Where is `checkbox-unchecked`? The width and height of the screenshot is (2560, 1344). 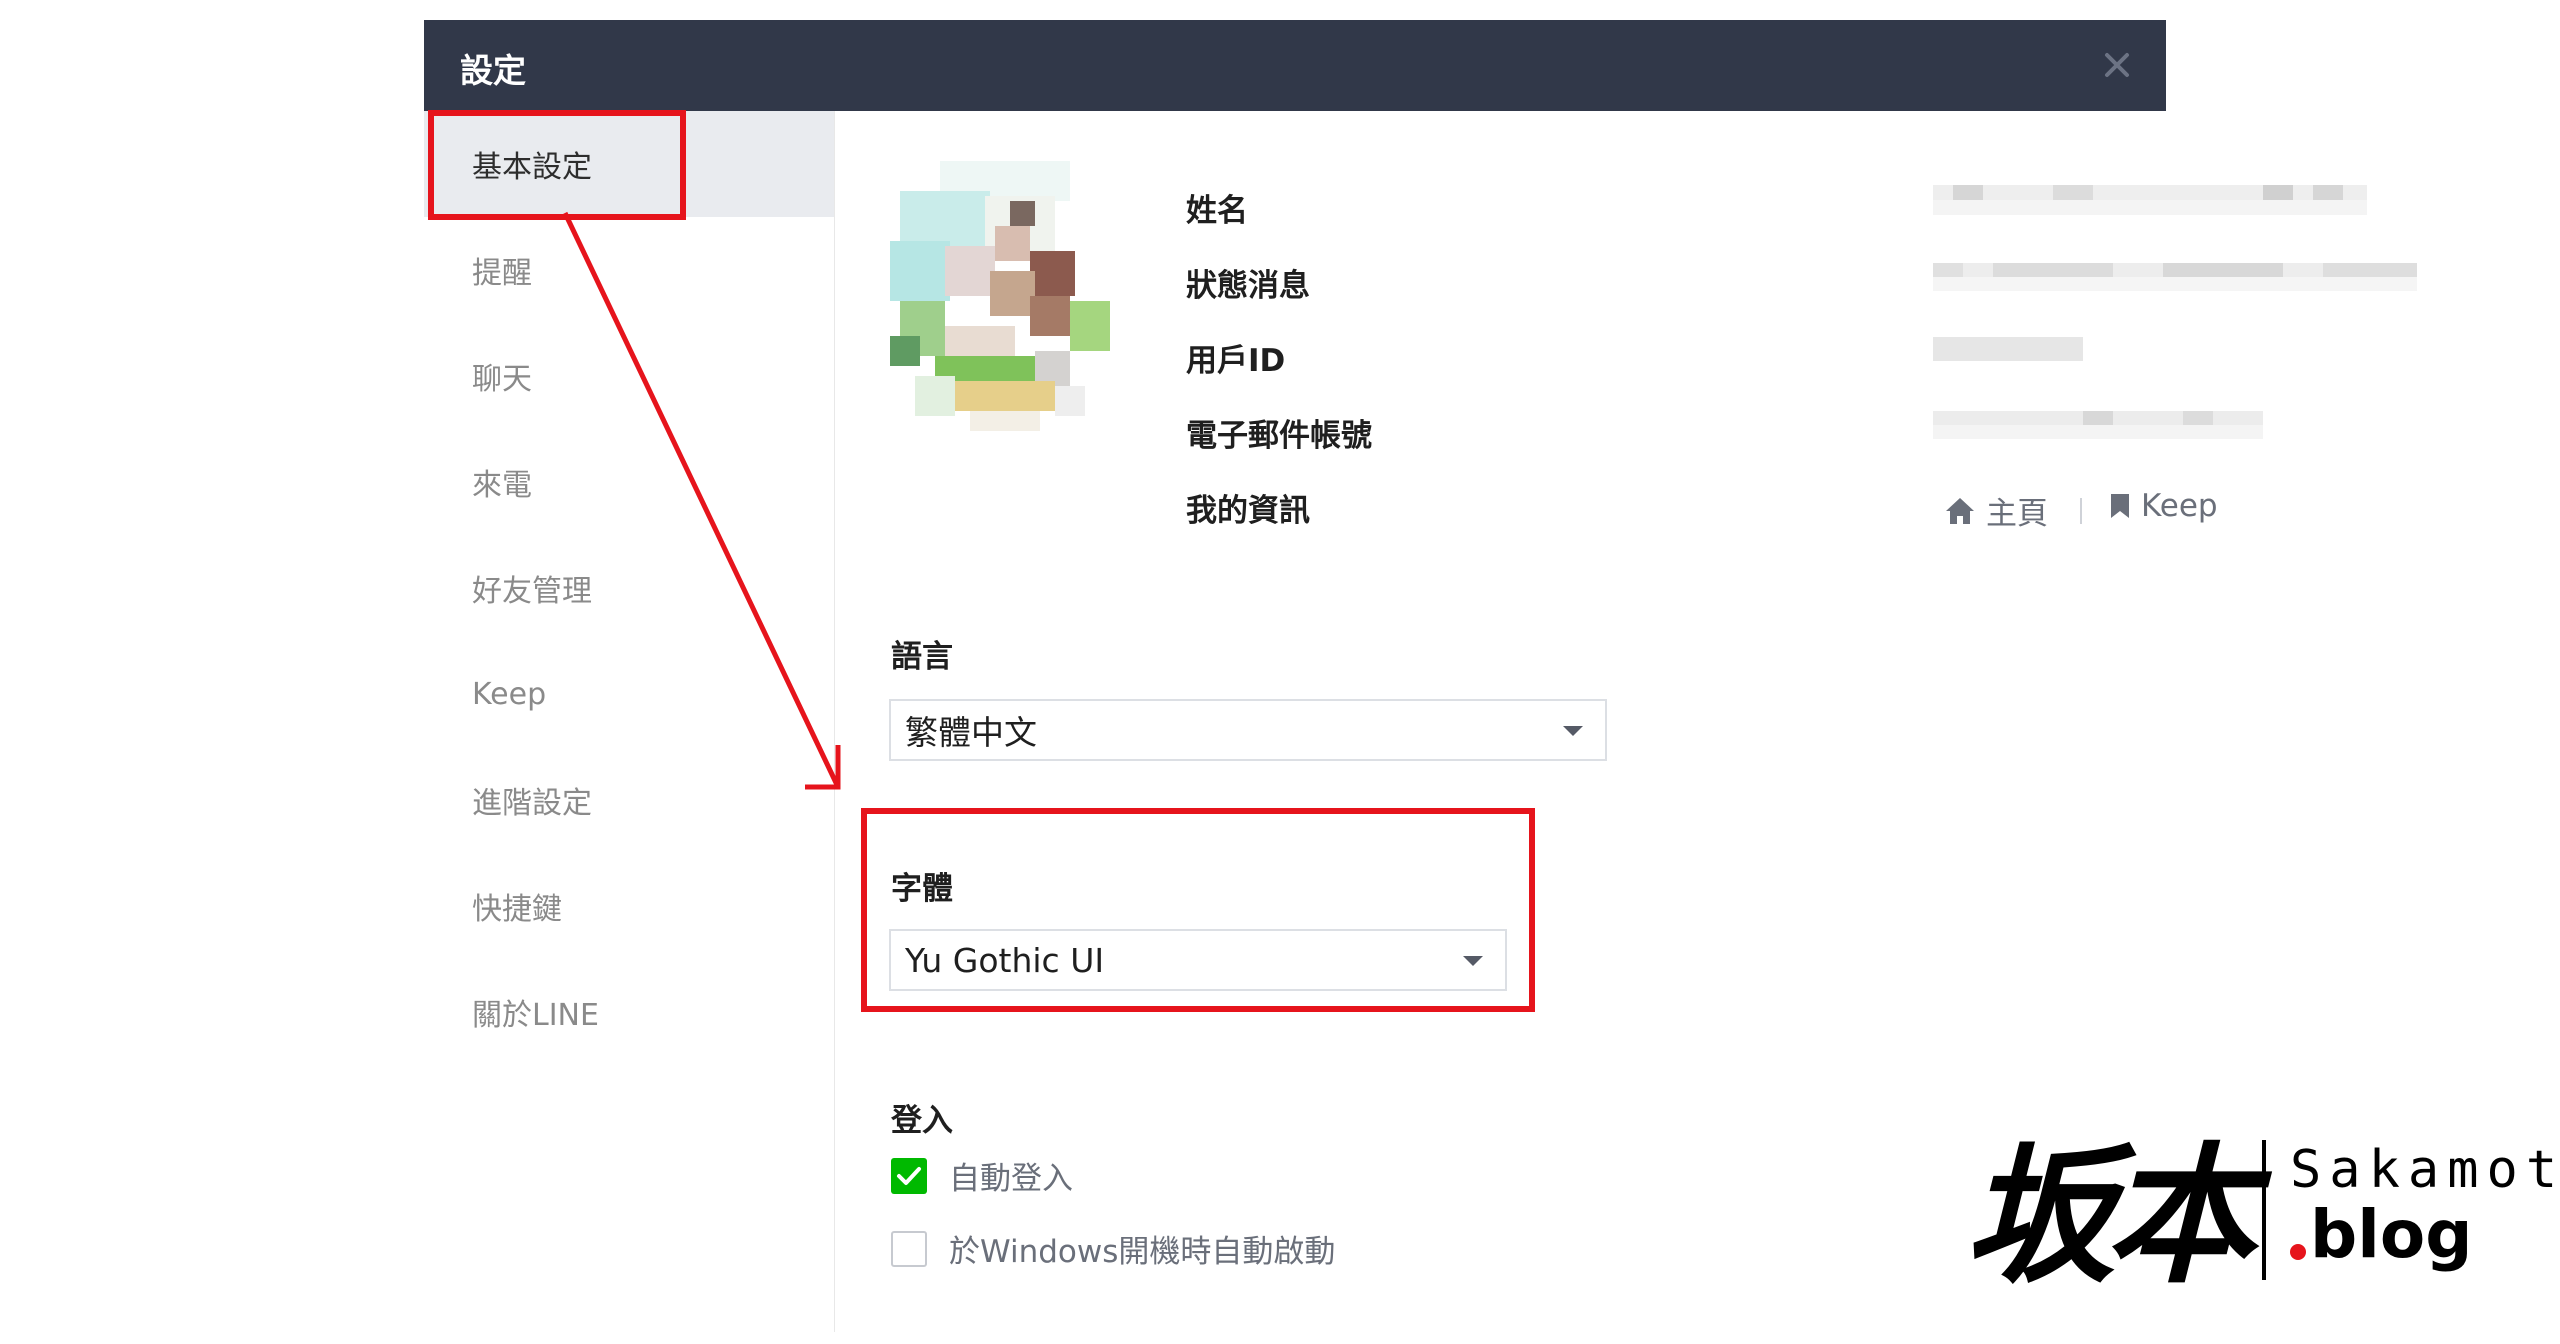
checkbox-unchecked is located at coordinates (909, 1248).